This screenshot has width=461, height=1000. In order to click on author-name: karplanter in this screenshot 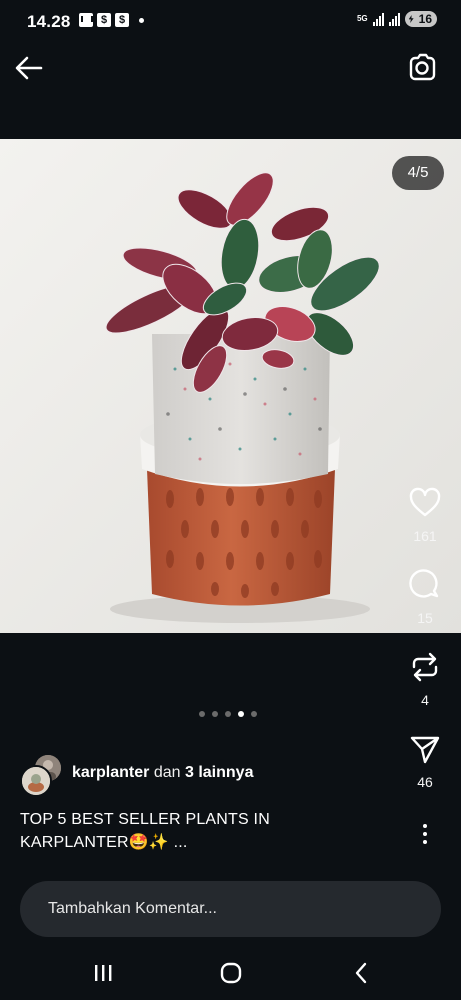, I will do `click(110, 772)`.